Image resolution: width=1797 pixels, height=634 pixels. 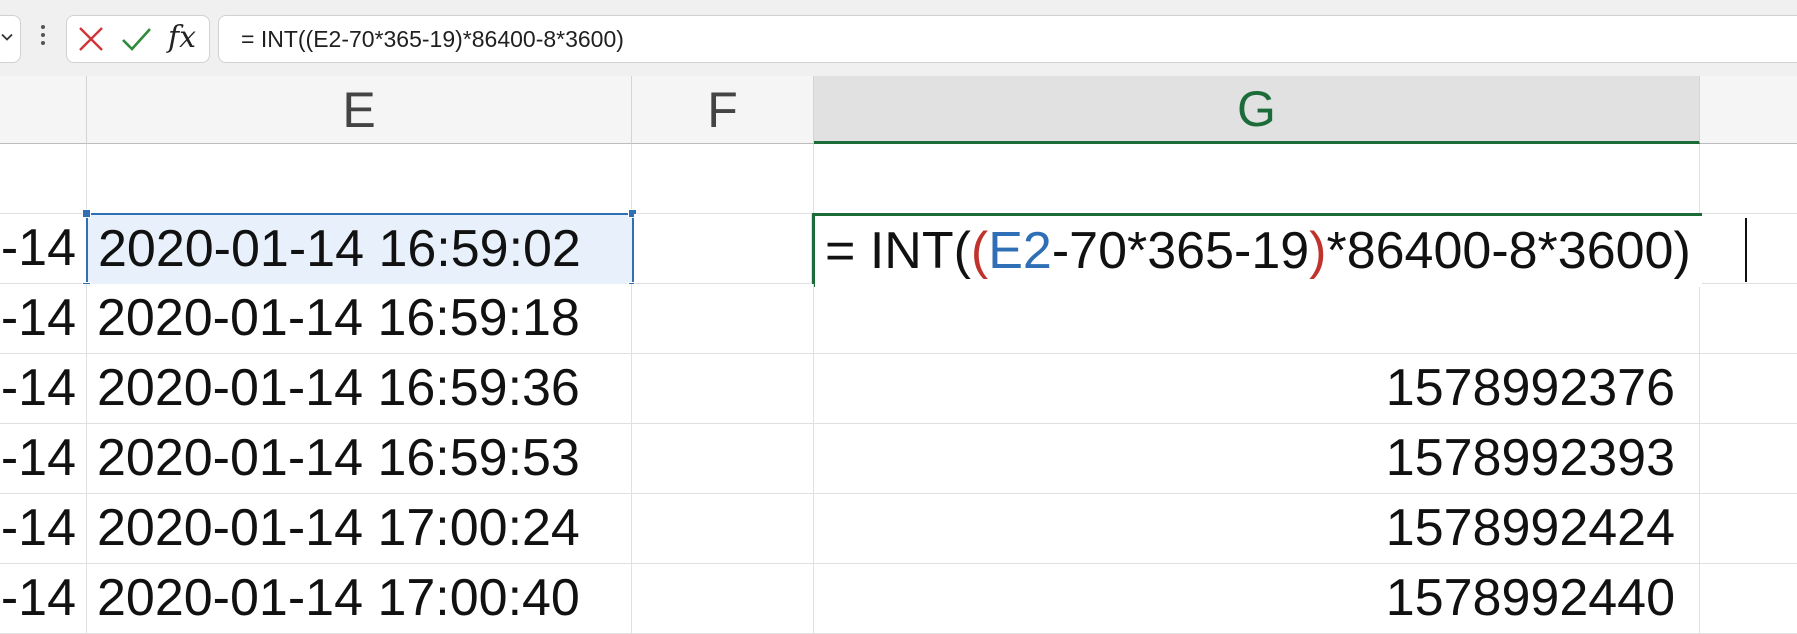 What do you see at coordinates (359, 110) in the screenshot?
I see `column-header-e: E` at bounding box center [359, 110].